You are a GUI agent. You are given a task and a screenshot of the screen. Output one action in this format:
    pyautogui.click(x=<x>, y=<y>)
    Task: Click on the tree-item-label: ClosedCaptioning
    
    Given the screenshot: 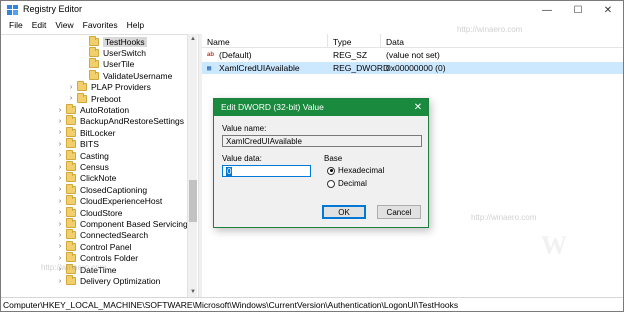 What is the action you would take?
    pyautogui.click(x=114, y=189)
    